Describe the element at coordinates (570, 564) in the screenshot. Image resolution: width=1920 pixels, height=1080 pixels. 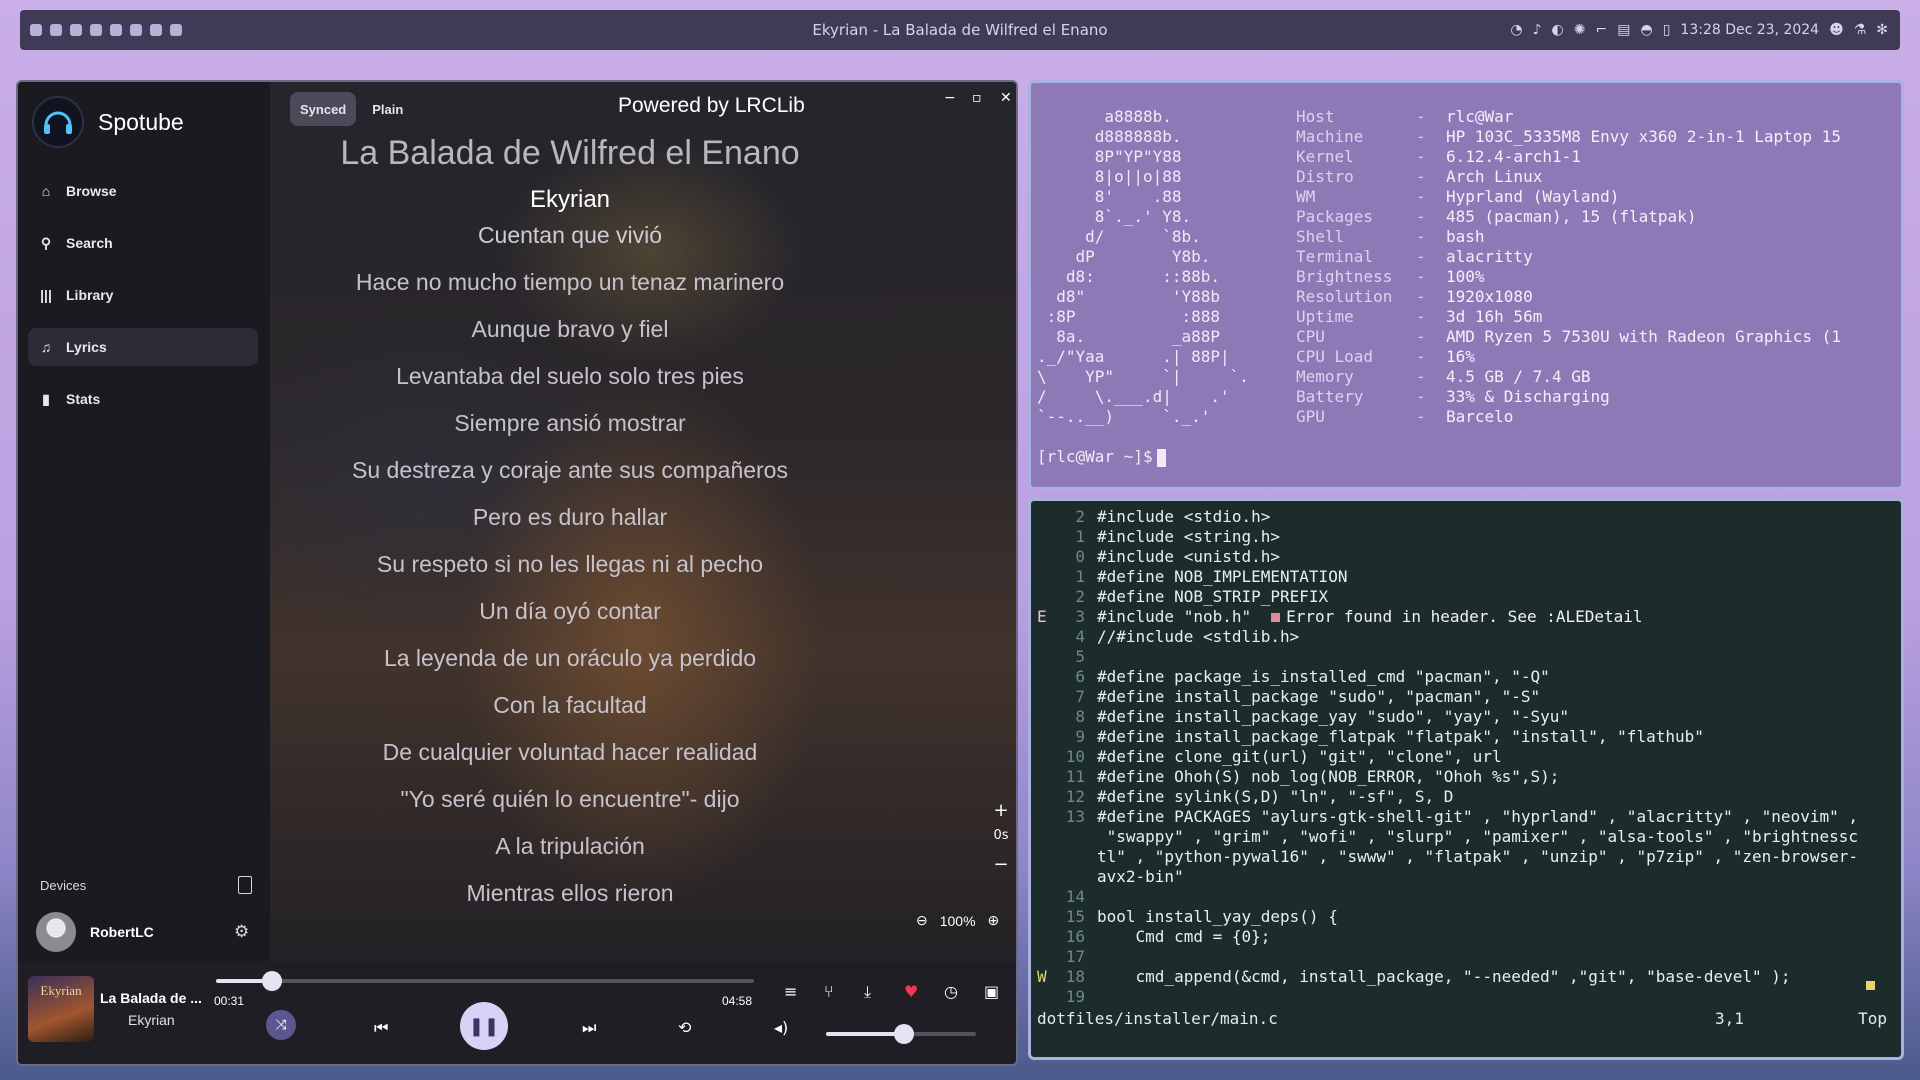
I see `lyric-line: Su respeto si no les llegas ni al pecho` at that location.